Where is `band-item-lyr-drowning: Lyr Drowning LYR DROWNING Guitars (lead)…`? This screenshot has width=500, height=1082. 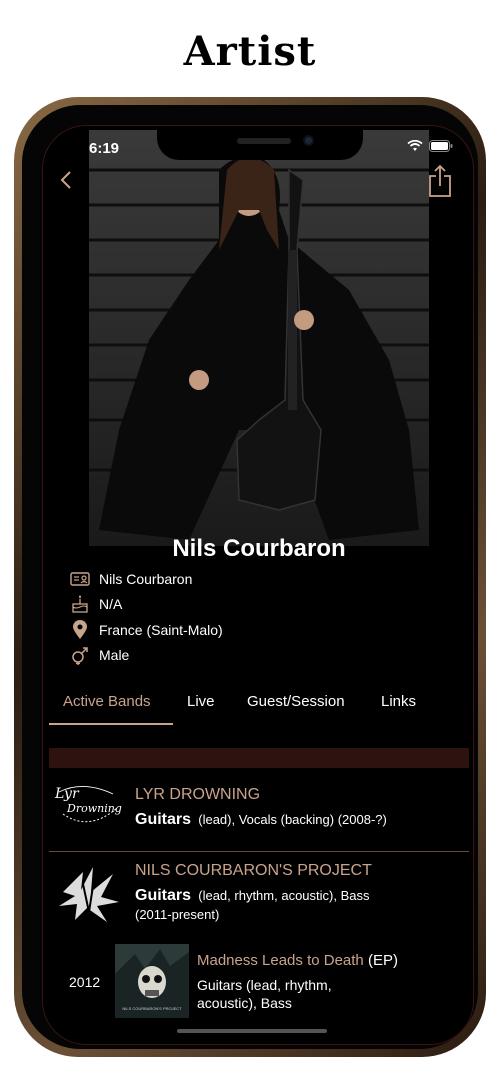 band-item-lyr-drowning: Lyr Drowning LYR DROWNING Guitars (lead)… is located at coordinates (259, 811).